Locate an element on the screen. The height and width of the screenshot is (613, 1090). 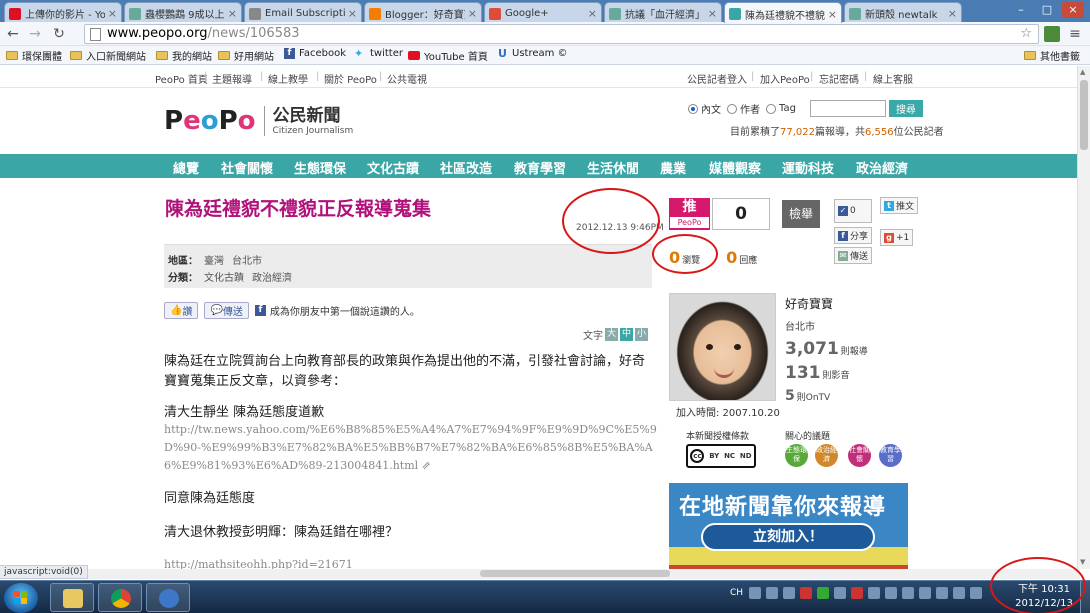
topic-badge: 生態環保 is located at coordinates (796, 455).